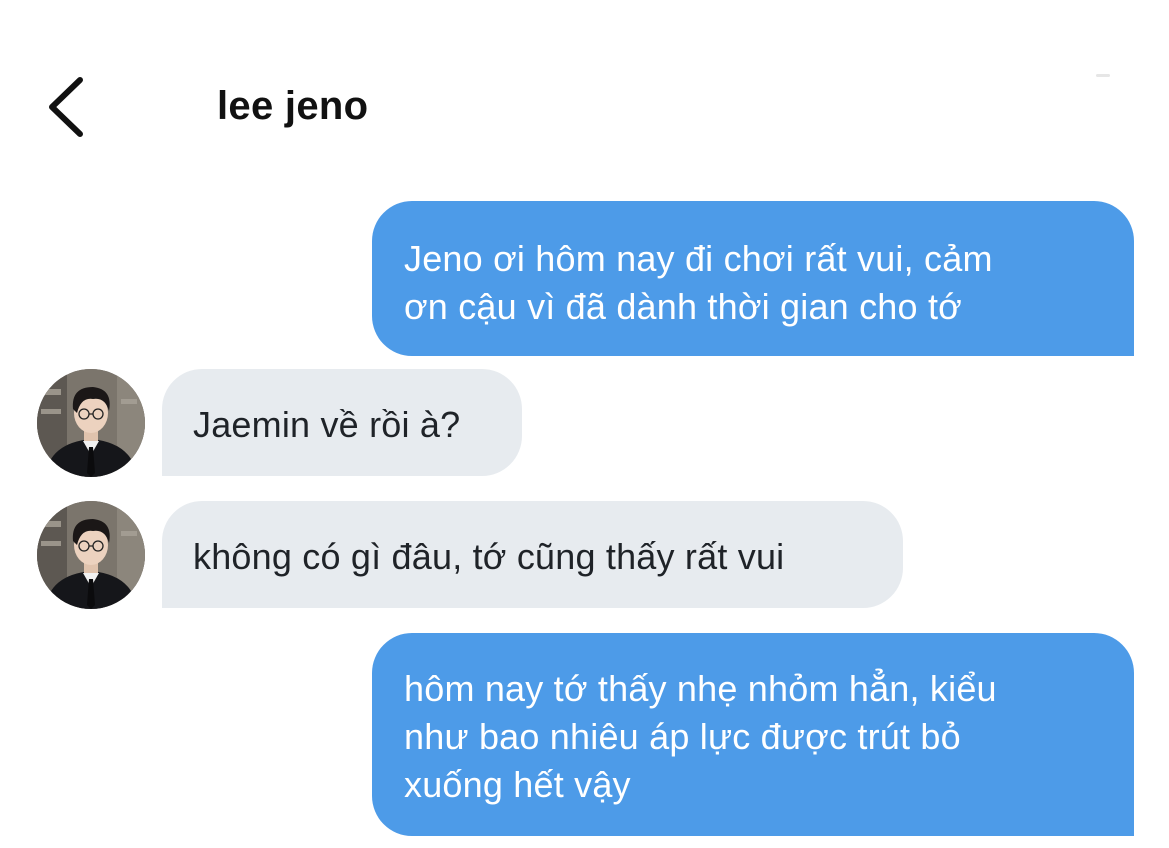  Describe the element at coordinates (327, 424) in the screenshot. I see `message-text-line: Jaemin về rồi à?` at that location.